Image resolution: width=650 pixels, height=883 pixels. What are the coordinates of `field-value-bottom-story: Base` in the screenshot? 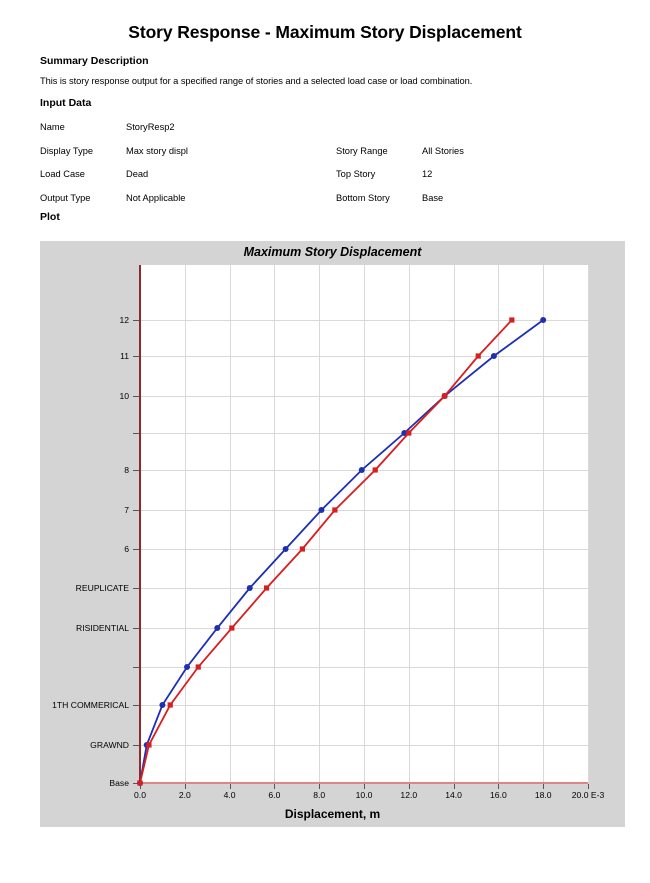 It's located at (433, 198).